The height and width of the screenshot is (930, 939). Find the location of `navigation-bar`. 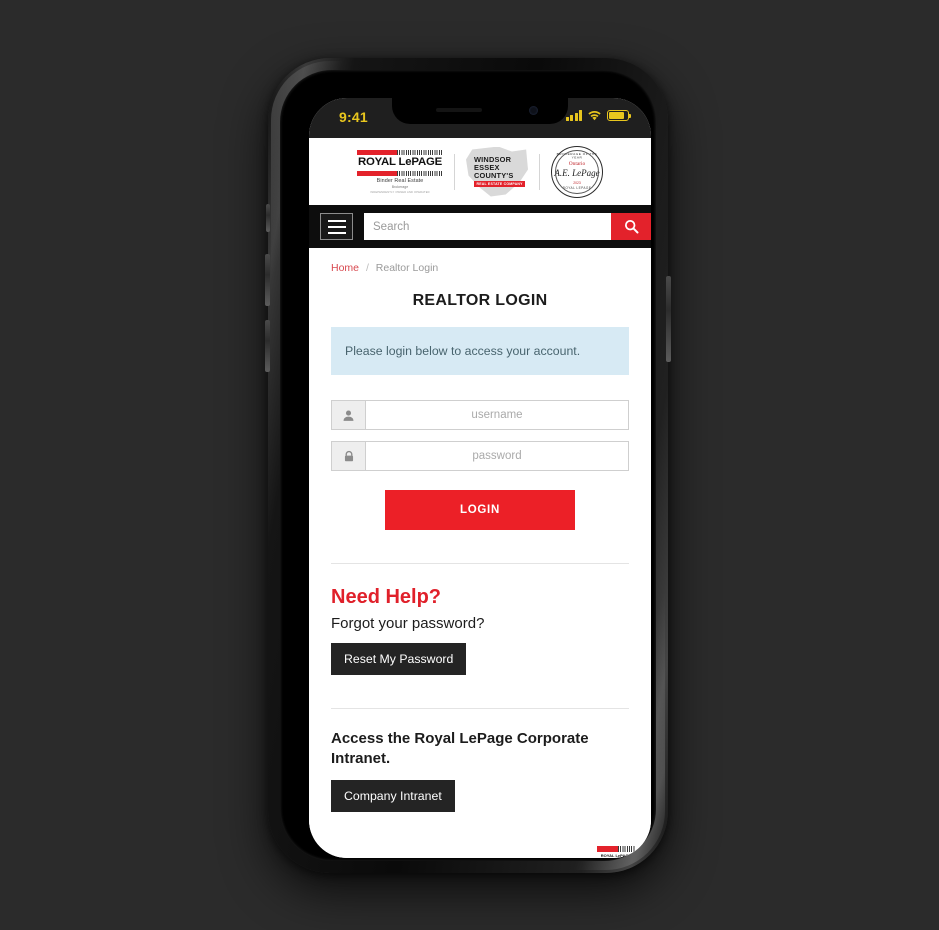

navigation-bar is located at coordinates (480, 226).